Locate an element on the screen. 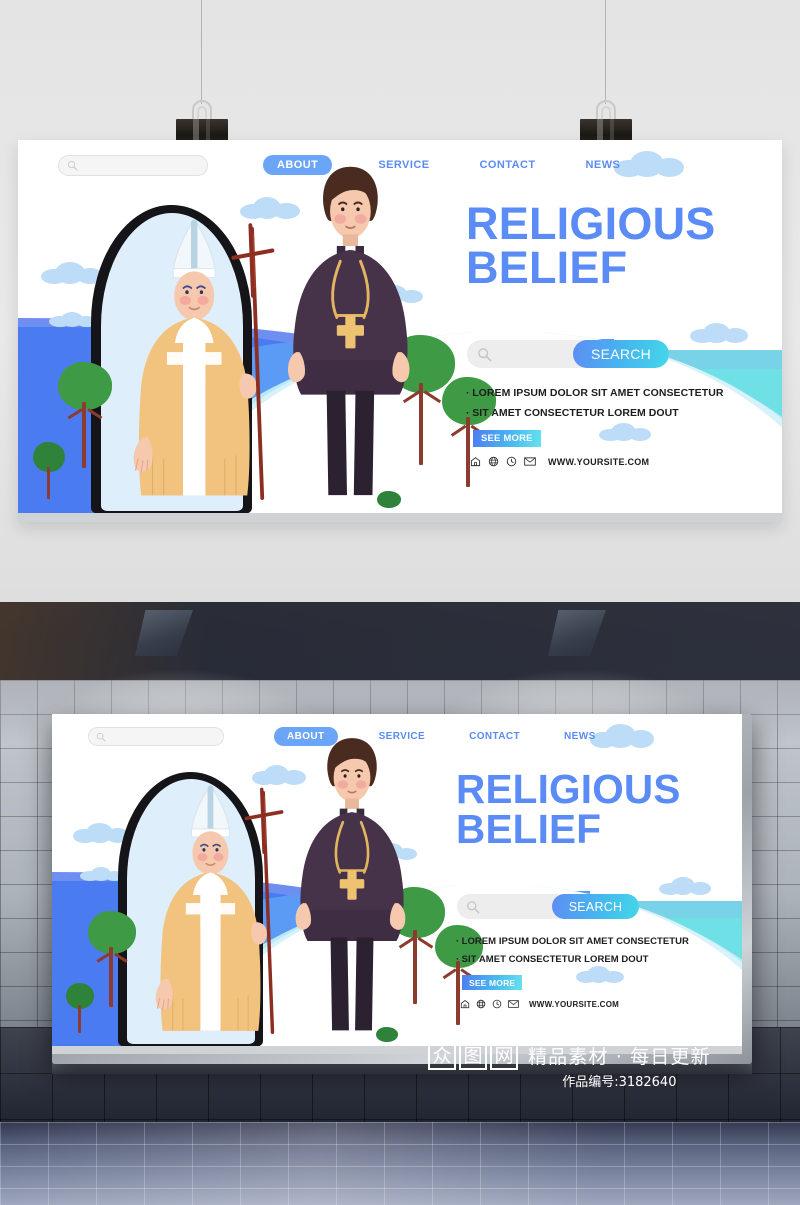  hanging-string-right is located at coordinates (605, 52).